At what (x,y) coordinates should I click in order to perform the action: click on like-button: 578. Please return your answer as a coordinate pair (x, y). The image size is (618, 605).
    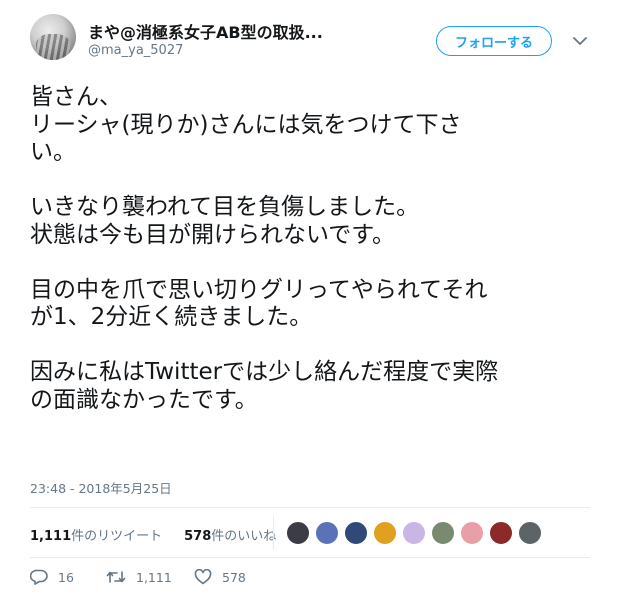
    Looking at the image, I should click on (220, 577).